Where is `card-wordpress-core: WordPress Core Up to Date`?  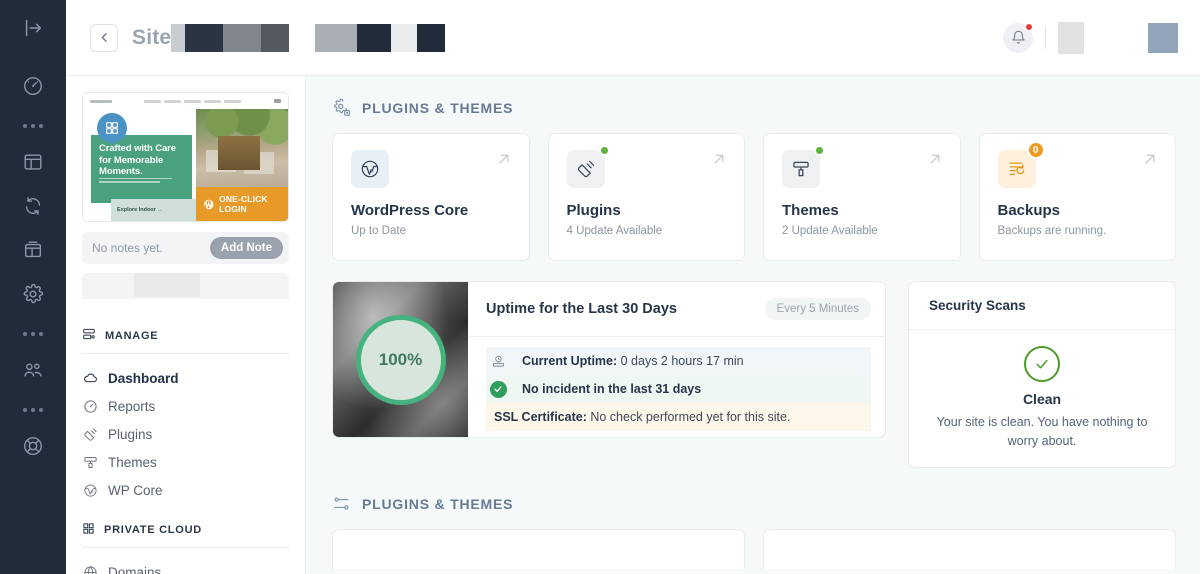
card-wordpress-core: WordPress Core Up to Date is located at coordinates (431, 197).